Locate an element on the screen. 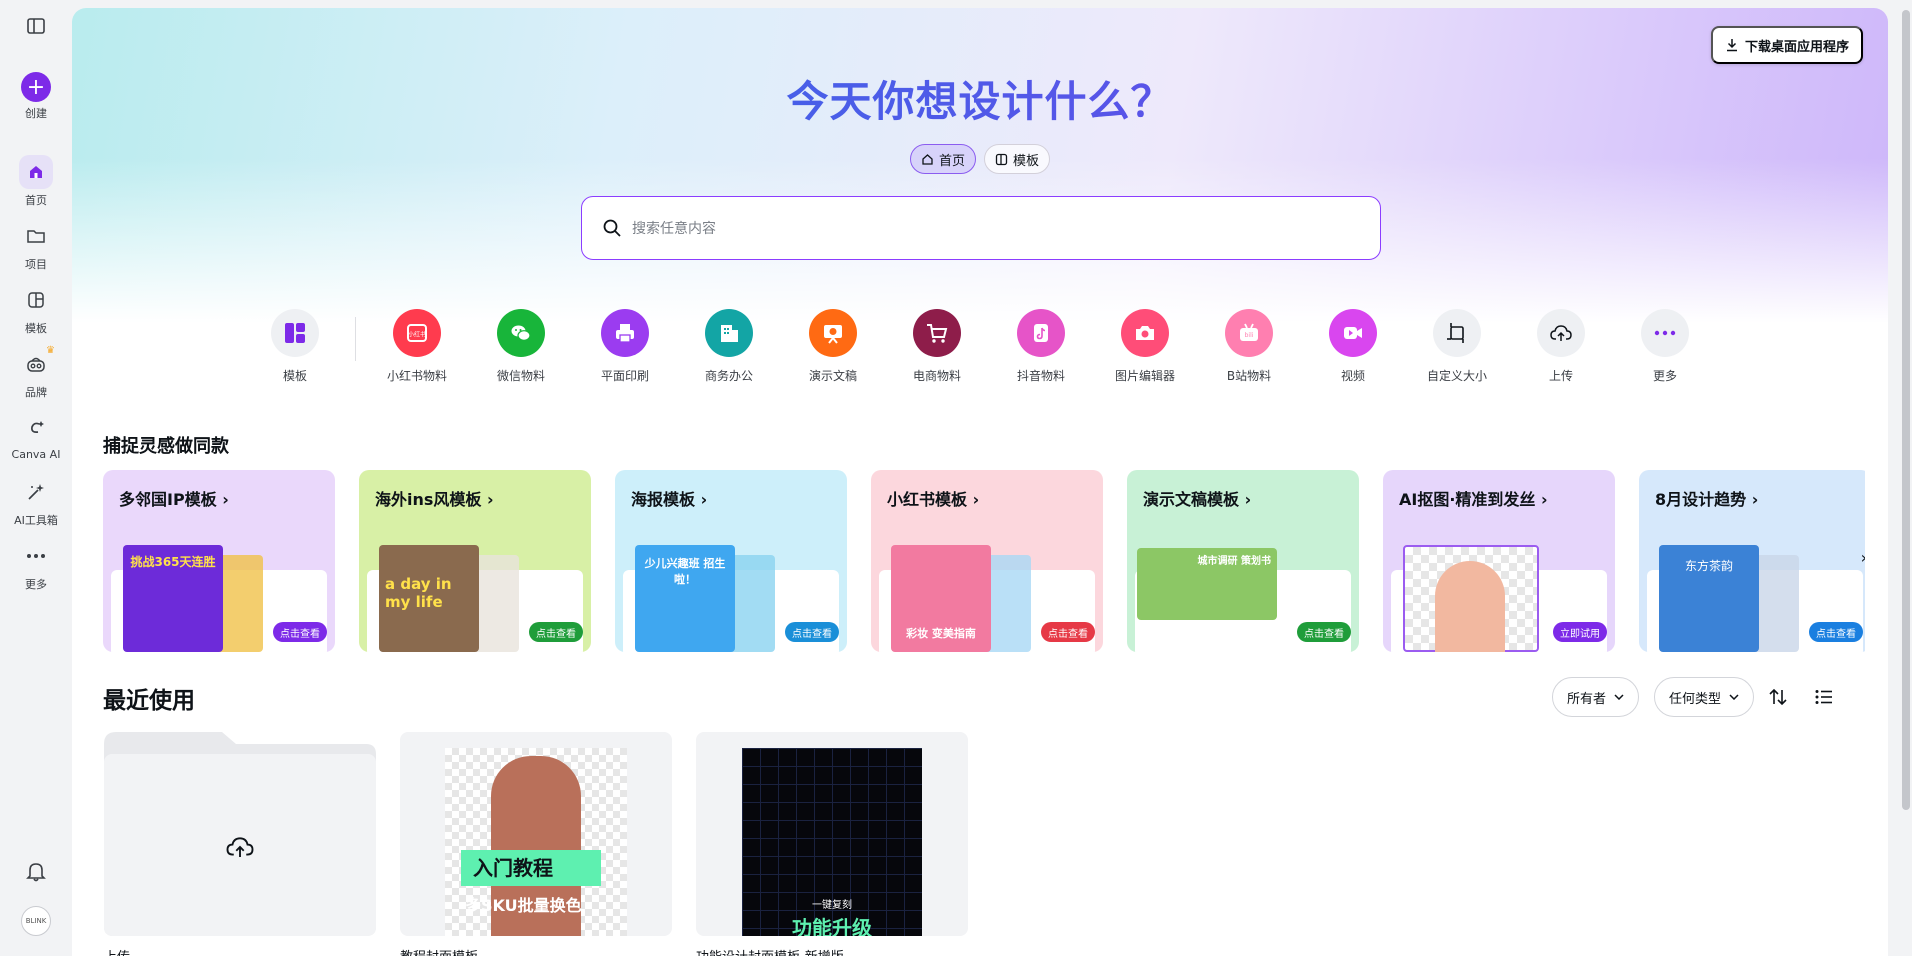  category-templates: 模板 is located at coordinates (295, 346).